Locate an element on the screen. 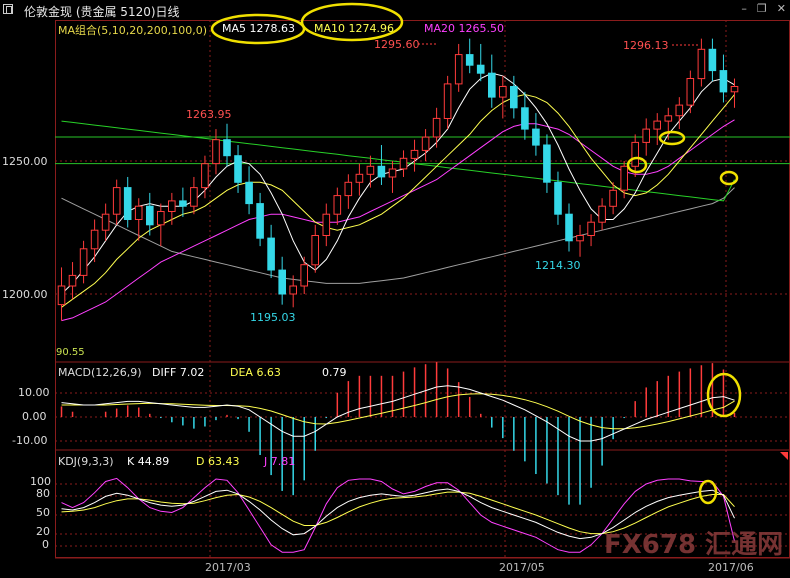 This screenshot has width=790, height=578. diff-line is located at coordinates (398, 413).